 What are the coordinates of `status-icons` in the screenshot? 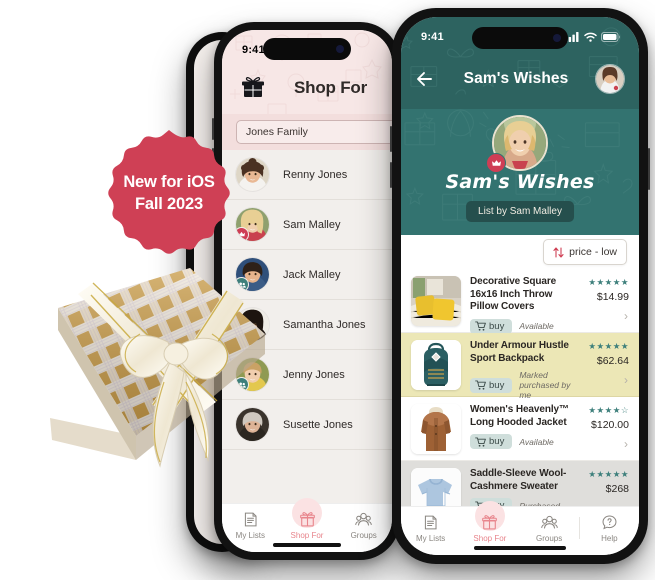 It's located at (593, 37).